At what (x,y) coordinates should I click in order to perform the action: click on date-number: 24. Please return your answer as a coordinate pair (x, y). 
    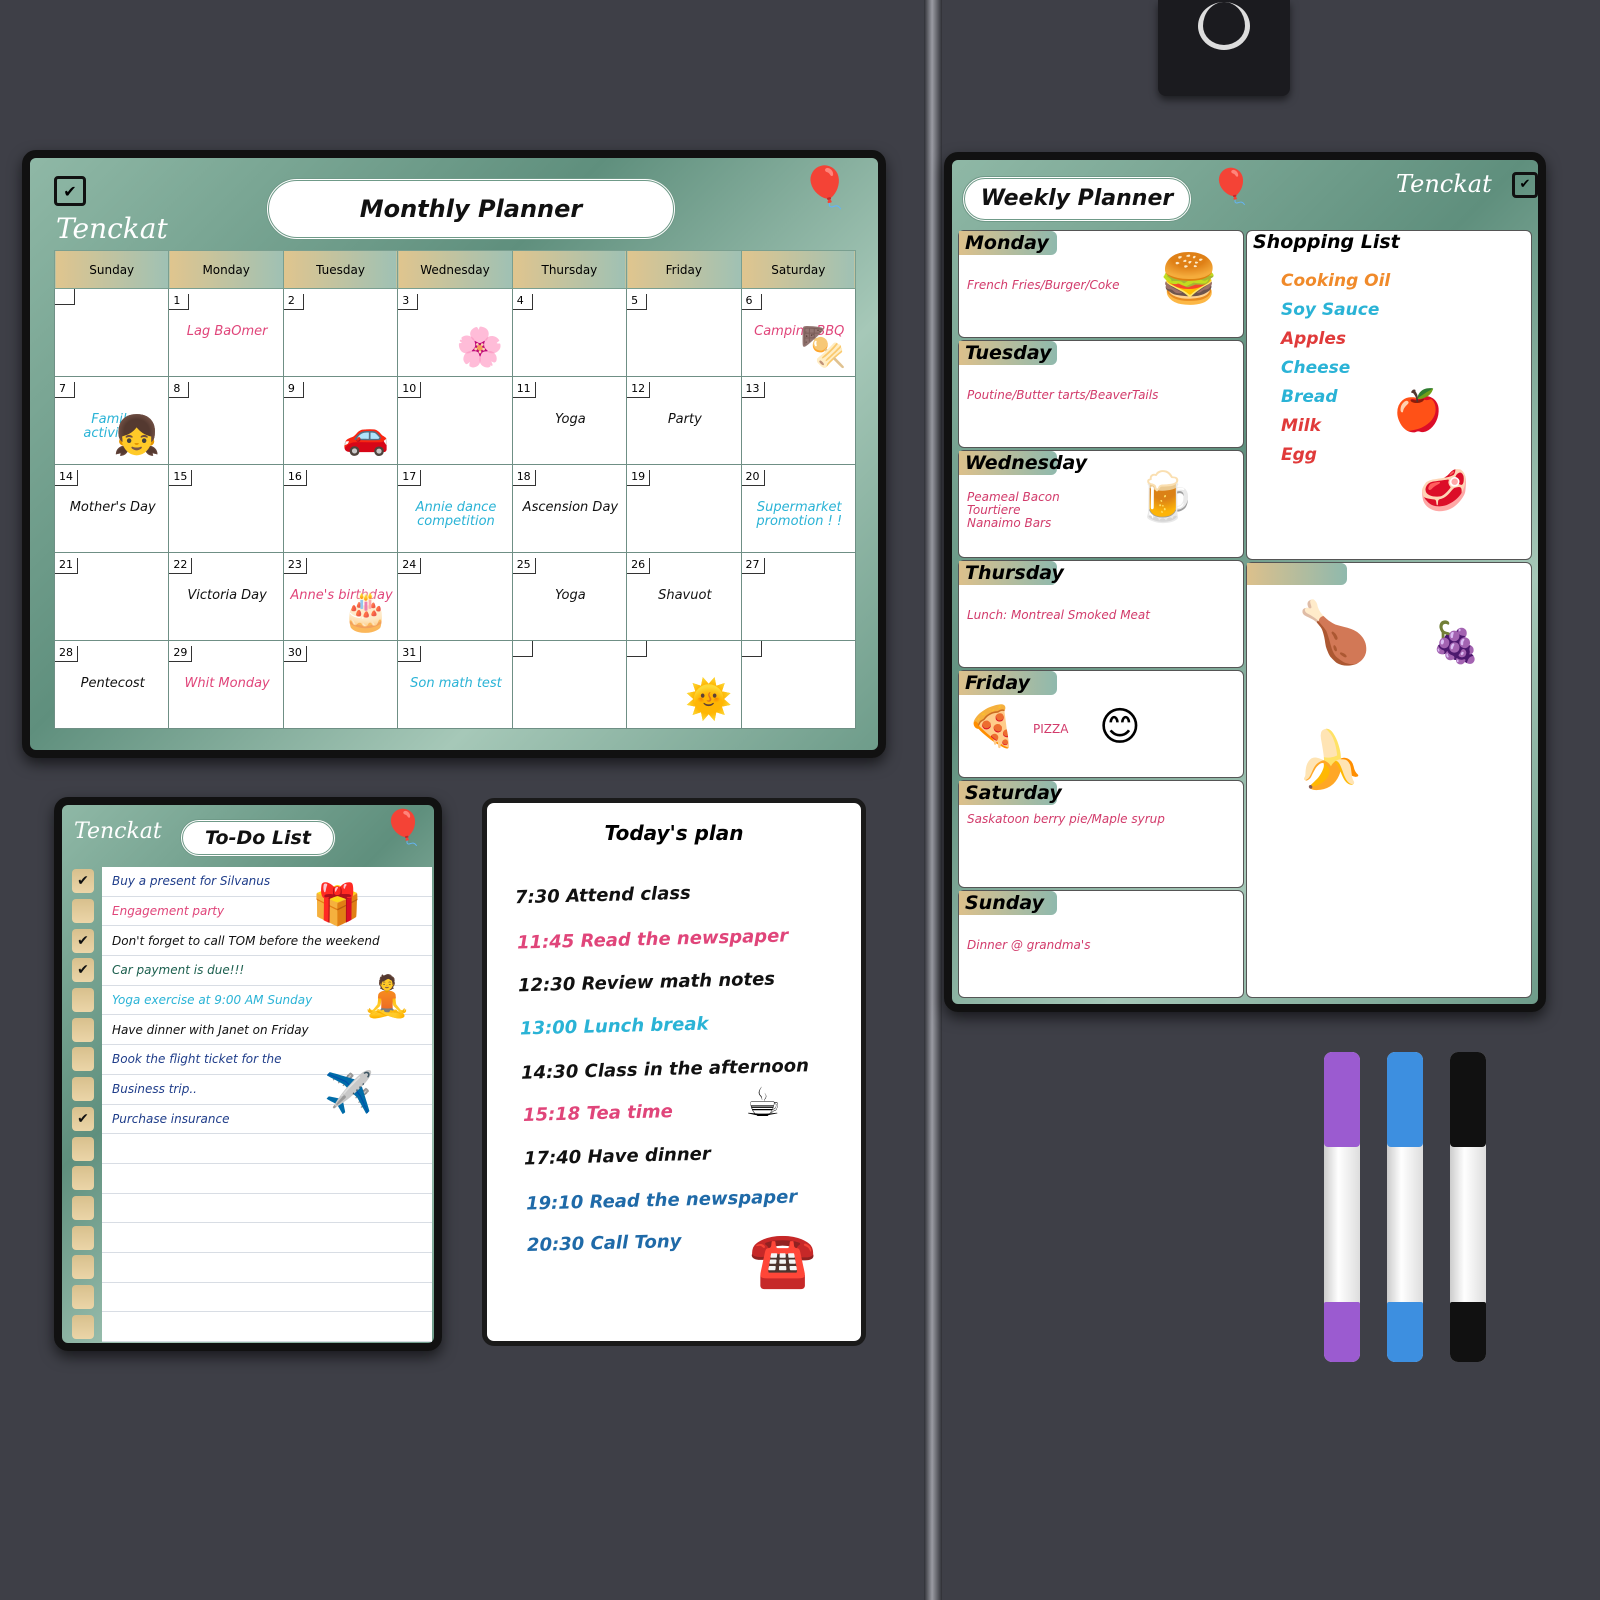
    Looking at the image, I should click on (410, 566).